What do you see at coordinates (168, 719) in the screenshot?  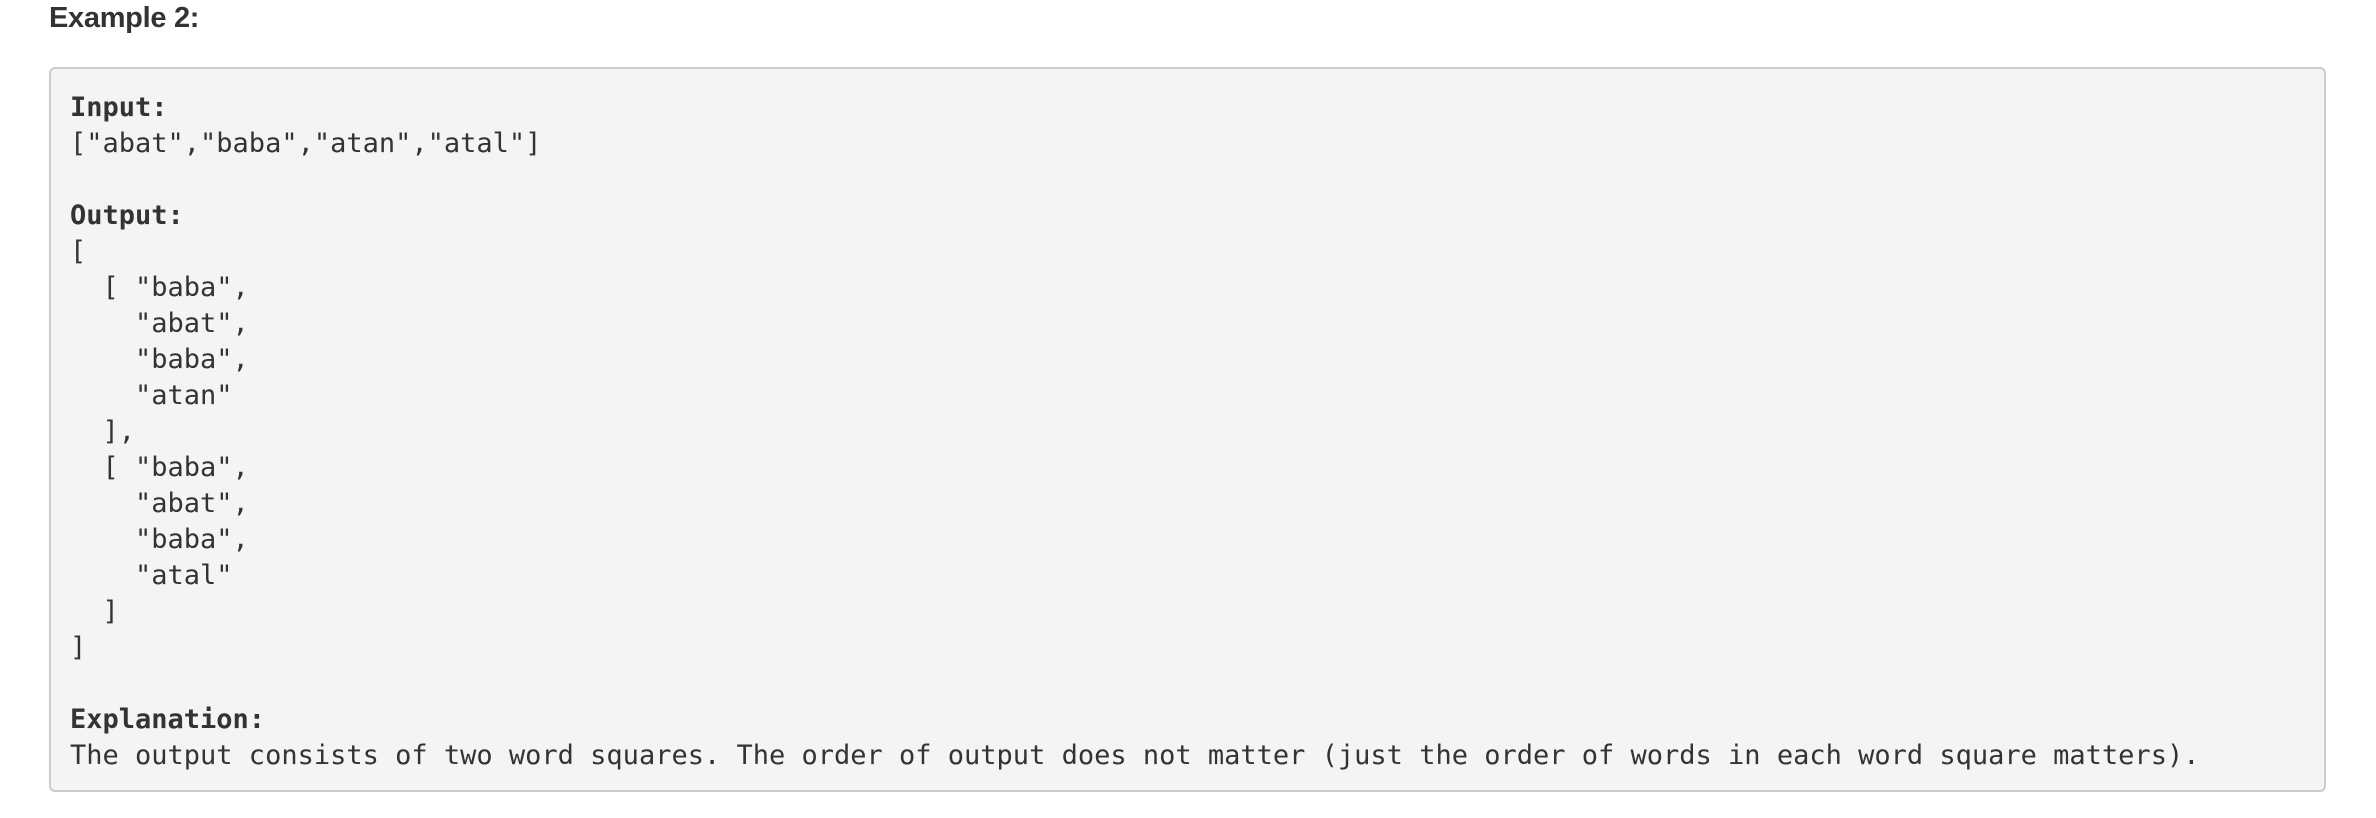 I see `explanation-label: Explanation:` at bounding box center [168, 719].